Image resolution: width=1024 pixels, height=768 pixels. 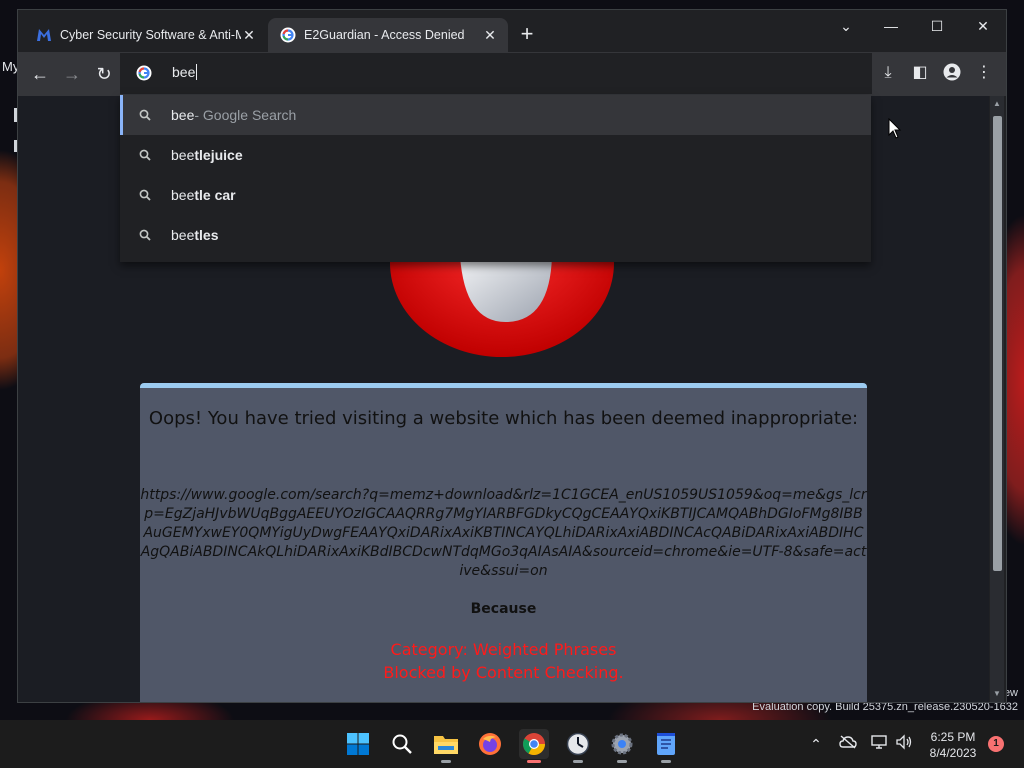 What do you see at coordinates (895, 128) in the screenshot?
I see `mouse-cursor-icon` at bounding box center [895, 128].